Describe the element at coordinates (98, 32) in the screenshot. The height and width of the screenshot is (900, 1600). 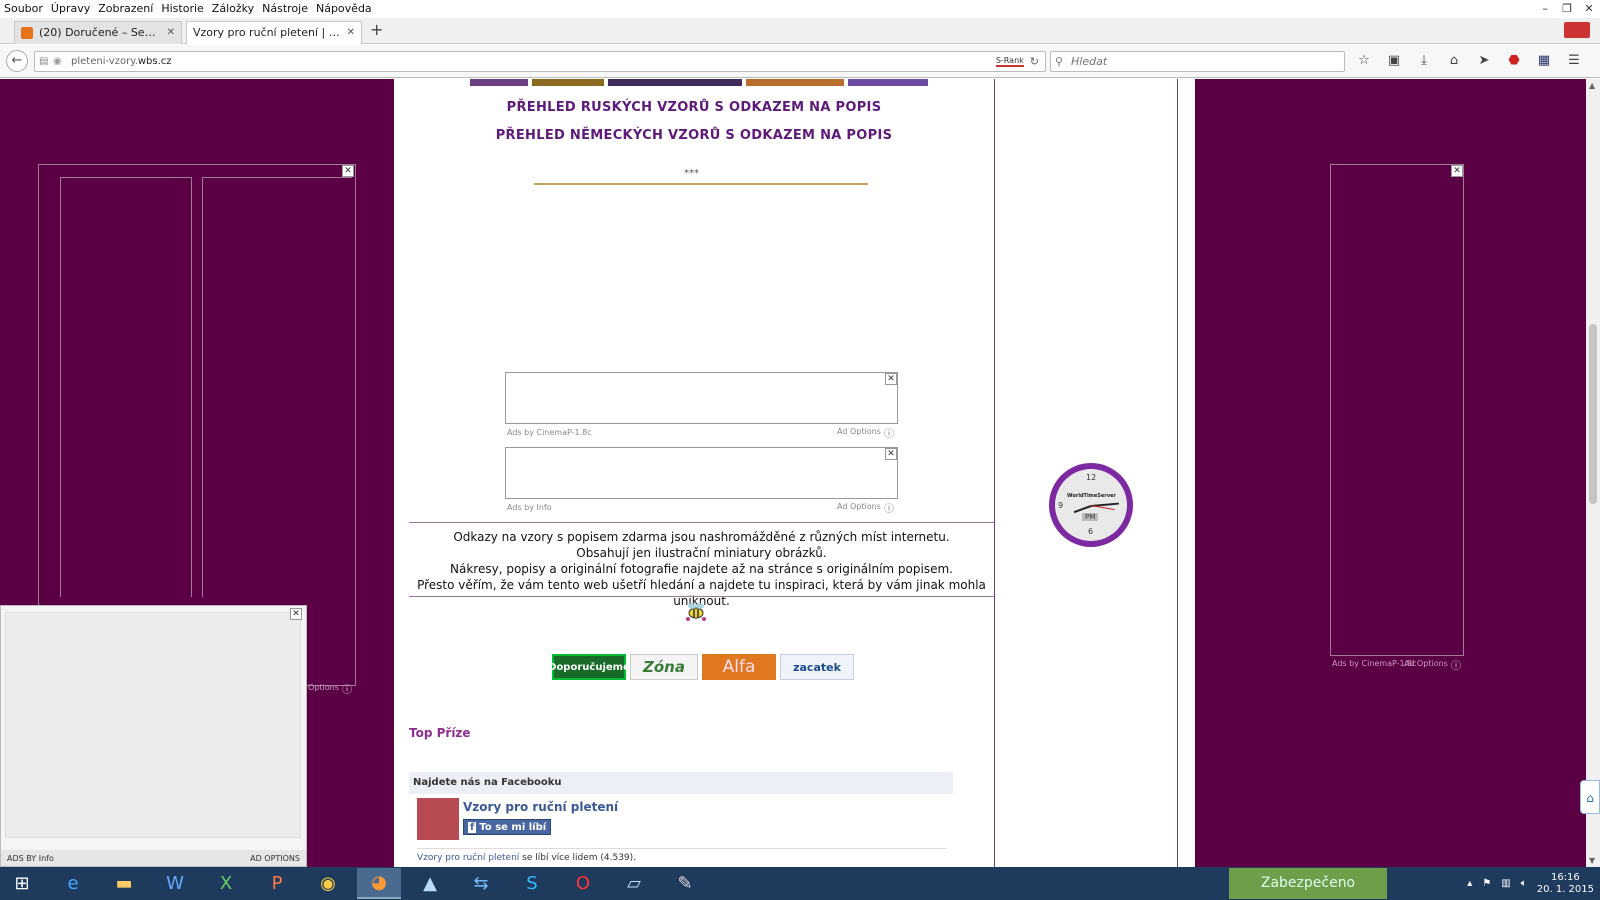
I see `tab-email: (20) Doručené – Seznam E... ✕` at that location.